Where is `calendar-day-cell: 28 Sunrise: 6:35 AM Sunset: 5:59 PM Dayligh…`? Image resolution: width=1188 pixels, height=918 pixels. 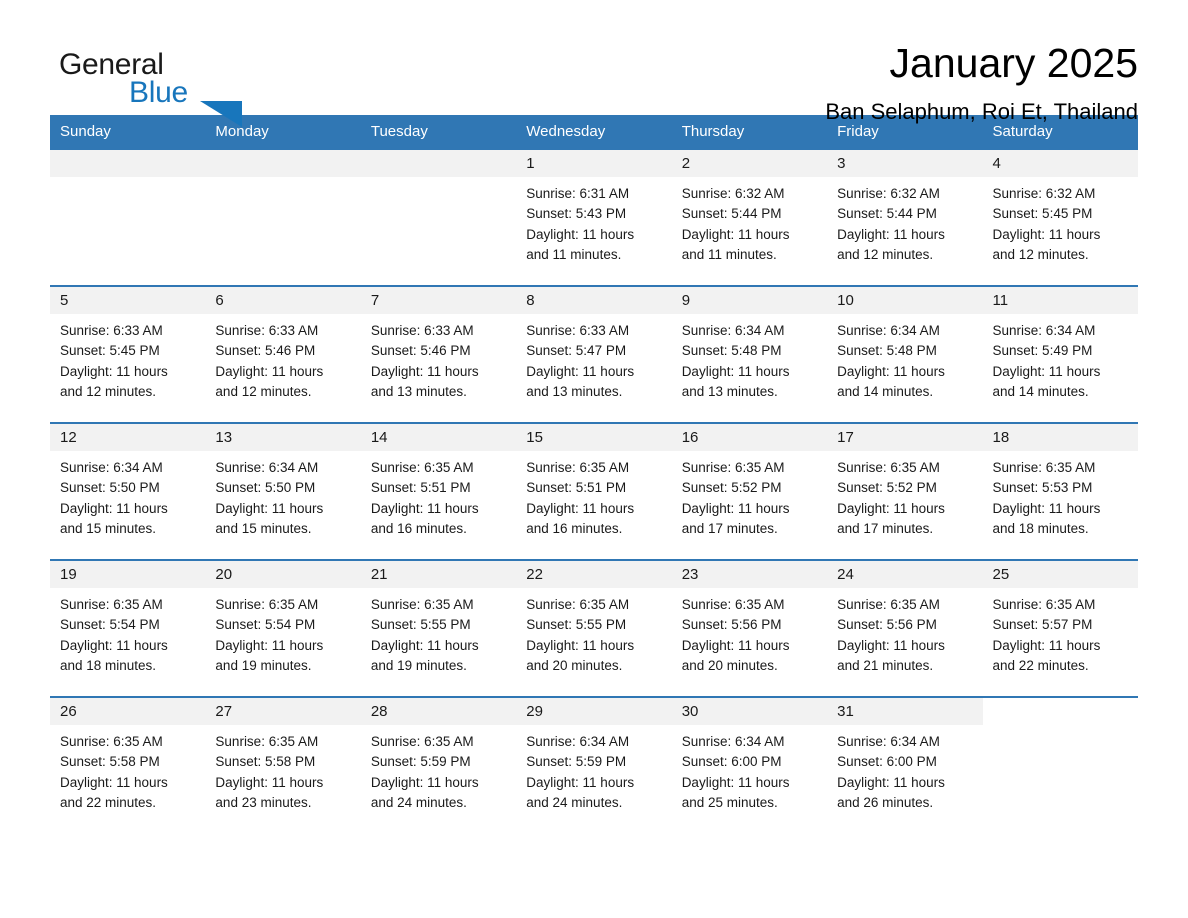 calendar-day-cell: 28 Sunrise: 6:35 AM Sunset: 5:59 PM Dayligh… is located at coordinates (438, 764).